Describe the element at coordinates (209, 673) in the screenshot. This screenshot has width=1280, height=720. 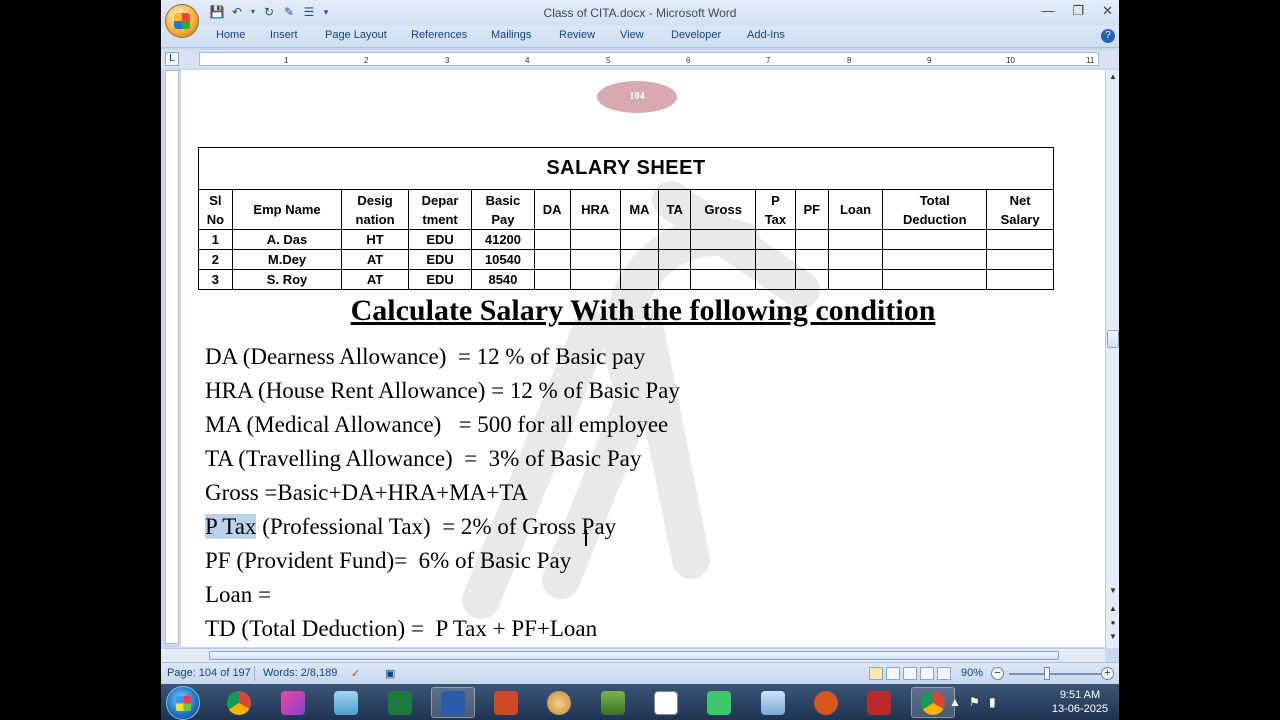
I see `page-count: Page: 104 of 197` at that location.